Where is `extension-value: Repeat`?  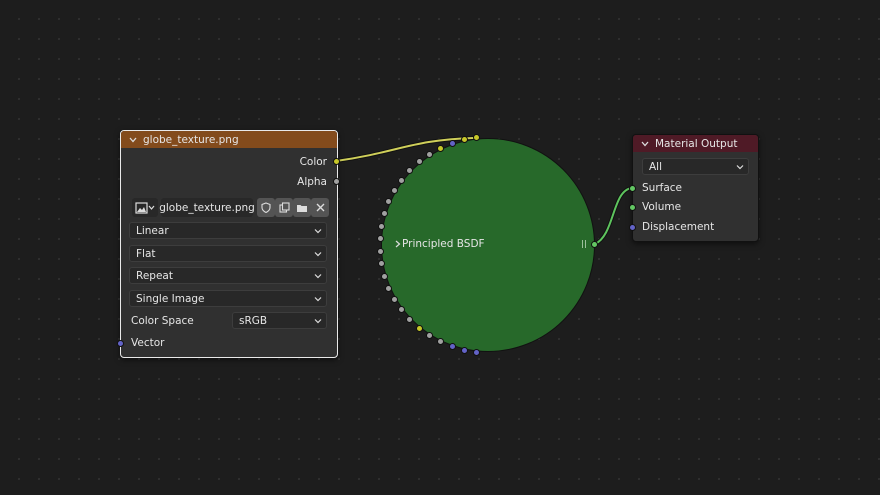
extension-value: Repeat is located at coordinates (154, 275).